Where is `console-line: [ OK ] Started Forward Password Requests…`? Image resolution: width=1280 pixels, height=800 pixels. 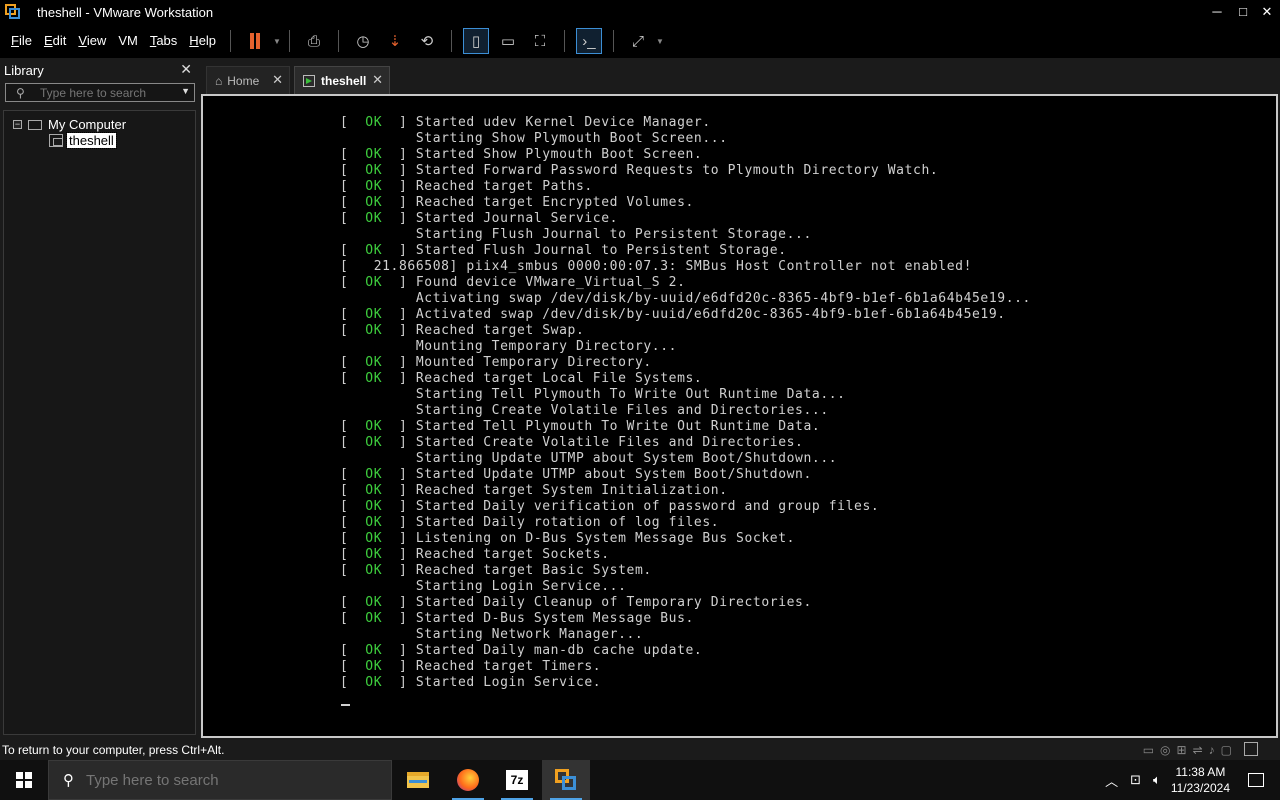 console-line: [ OK ] Started Forward Password Requests… is located at coordinates (639, 170).